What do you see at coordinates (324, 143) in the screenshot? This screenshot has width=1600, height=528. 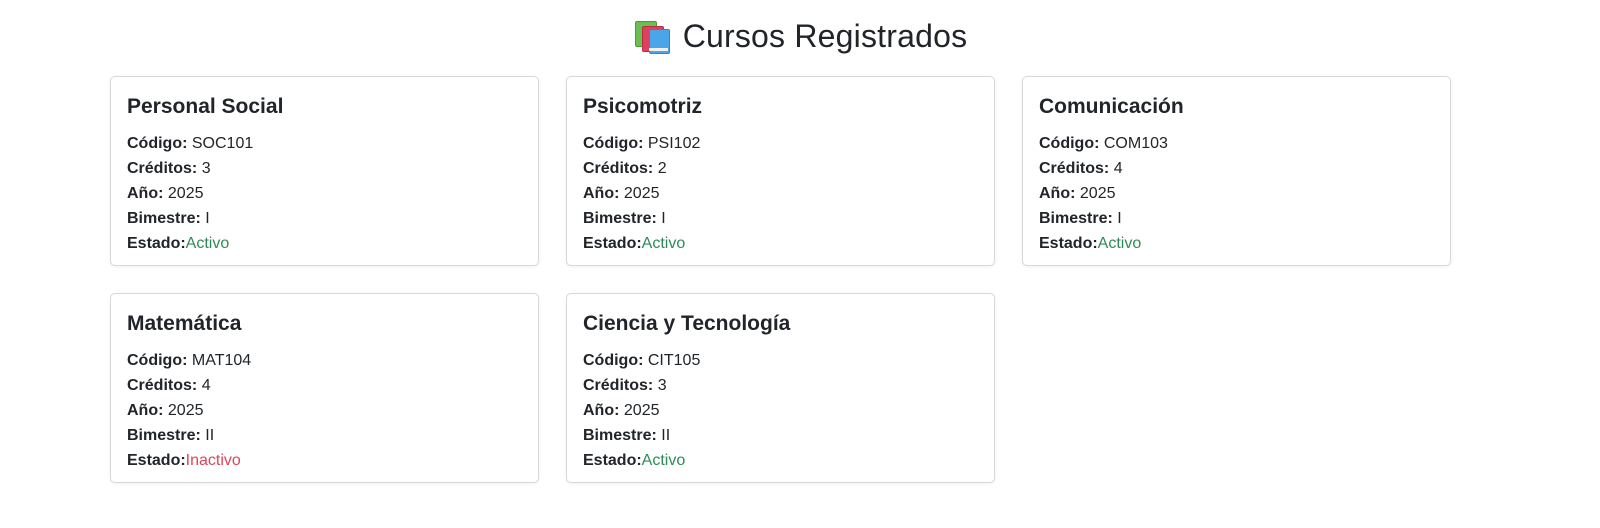 I see `course-code-row: Código: SOC101` at bounding box center [324, 143].